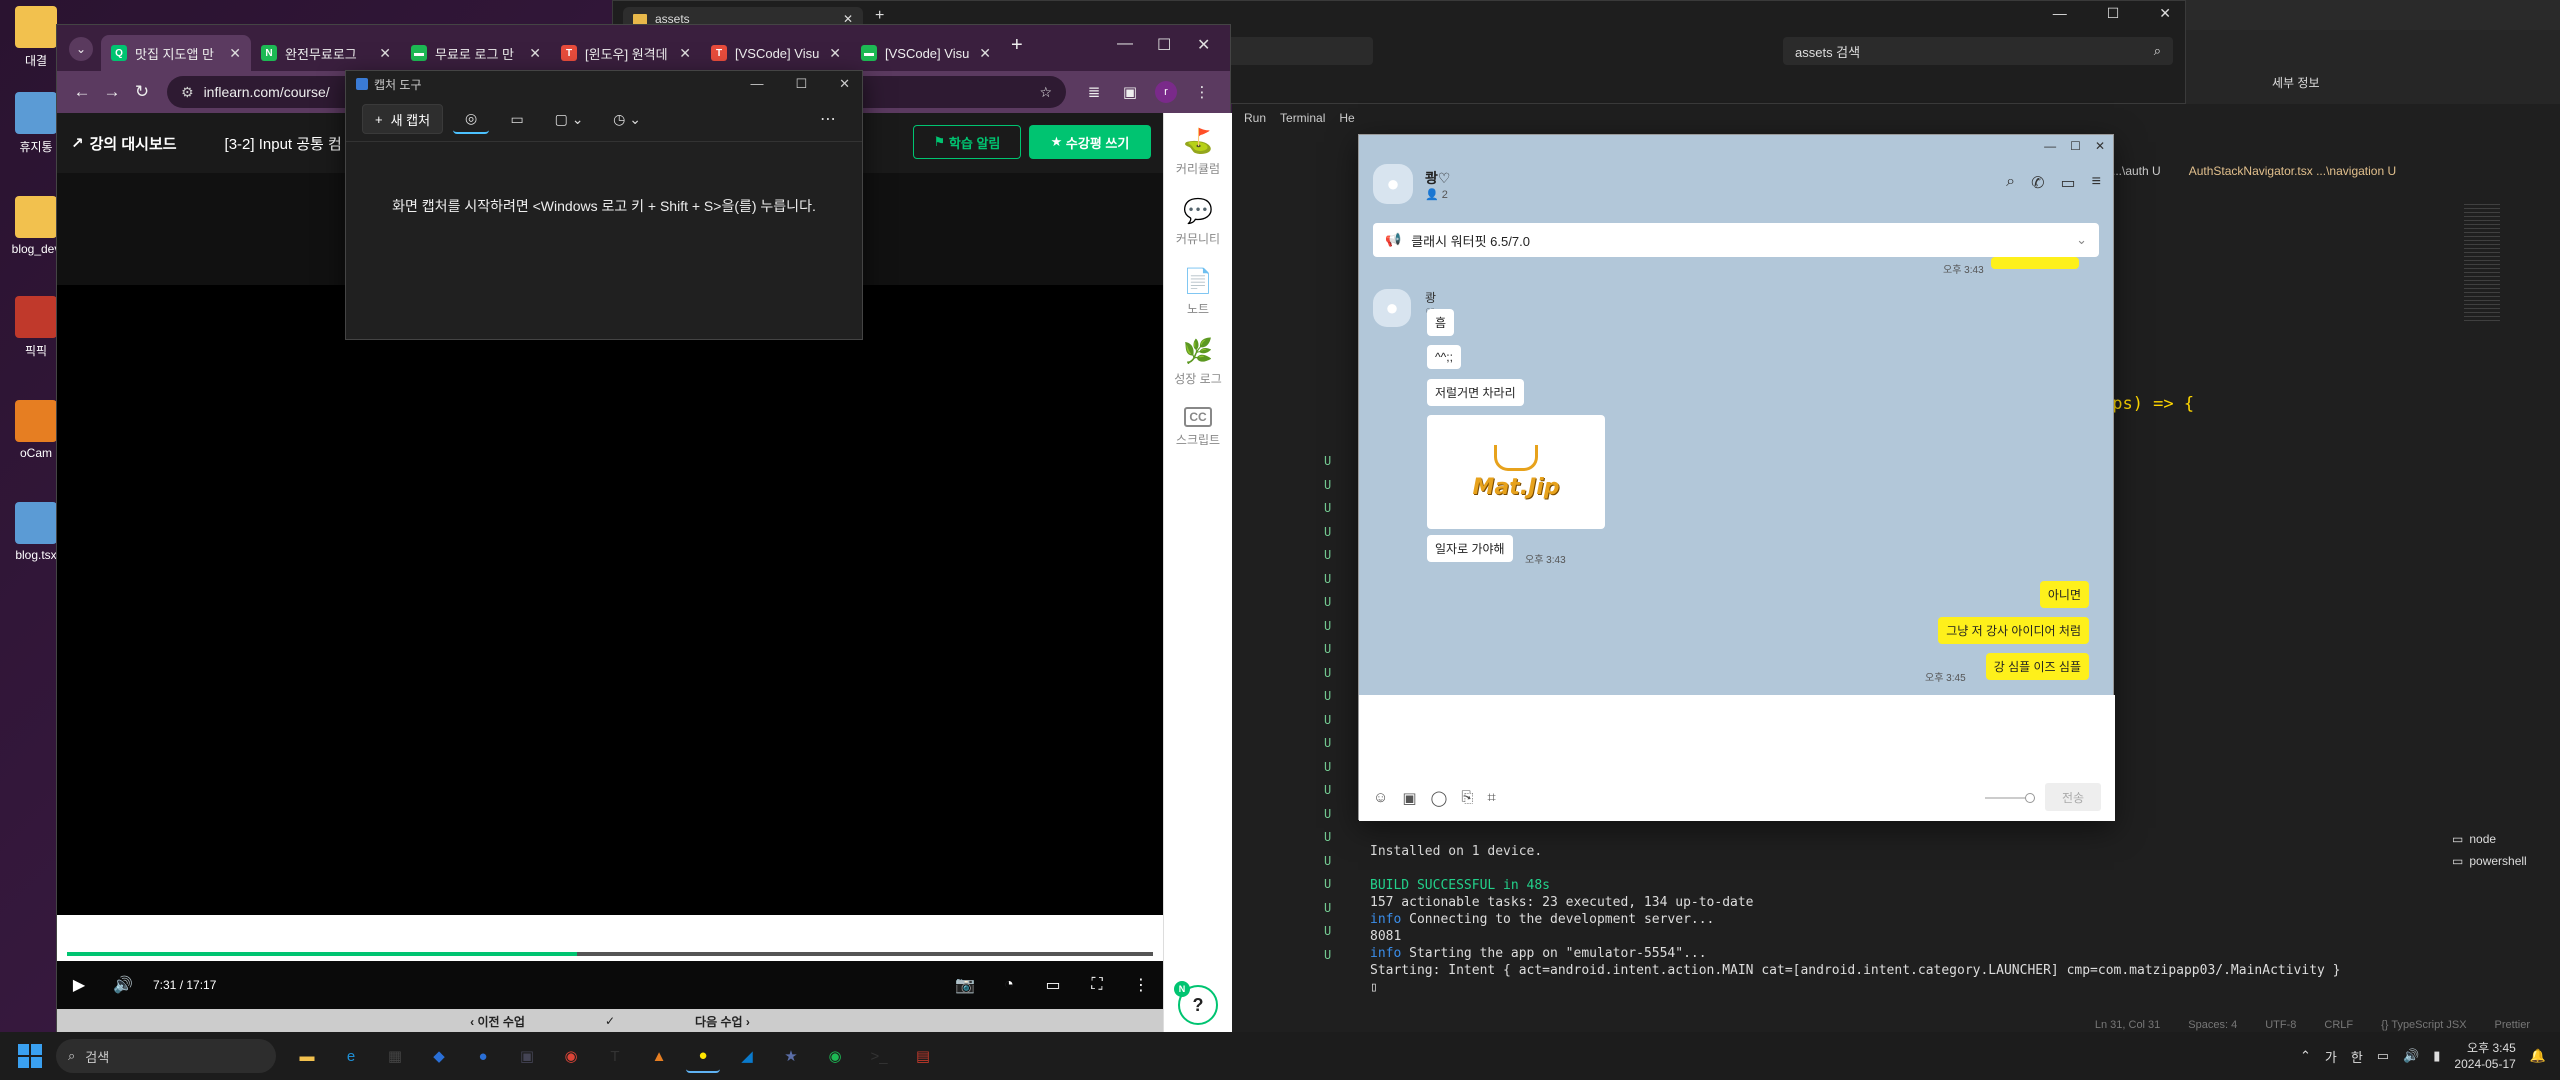 Image resolution: width=2560 pixels, height=1080 pixels. Describe the element at coordinates (2064, 594) in the screenshot. I see `message-bubble-mine: 아니면` at that location.